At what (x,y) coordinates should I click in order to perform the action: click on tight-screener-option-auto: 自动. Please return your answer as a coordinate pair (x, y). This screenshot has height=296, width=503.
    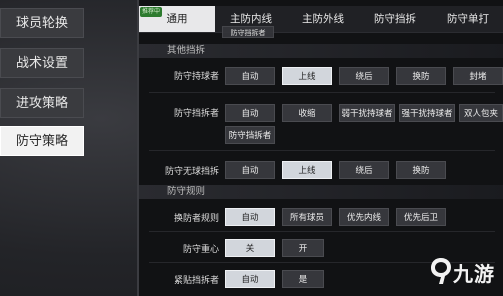
    Looking at the image, I should click on (250, 279).